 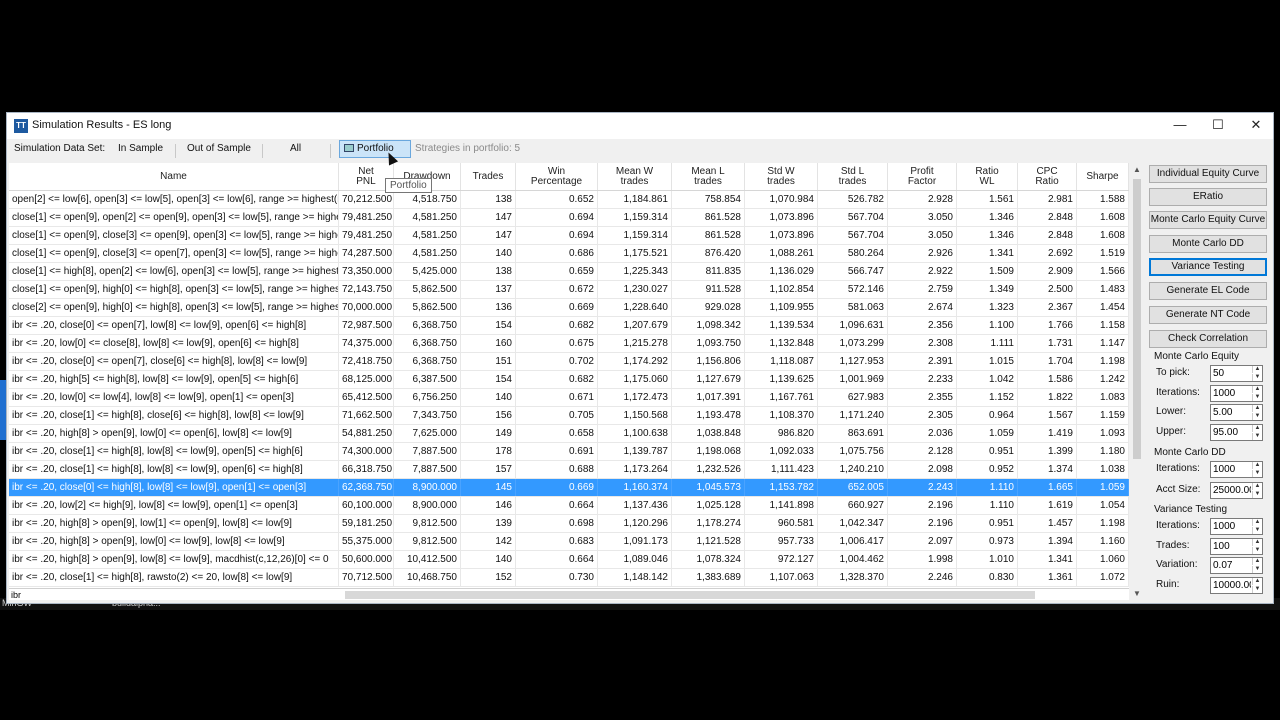 I want to click on column-header: Std Ltrades, so click(x=853, y=176).